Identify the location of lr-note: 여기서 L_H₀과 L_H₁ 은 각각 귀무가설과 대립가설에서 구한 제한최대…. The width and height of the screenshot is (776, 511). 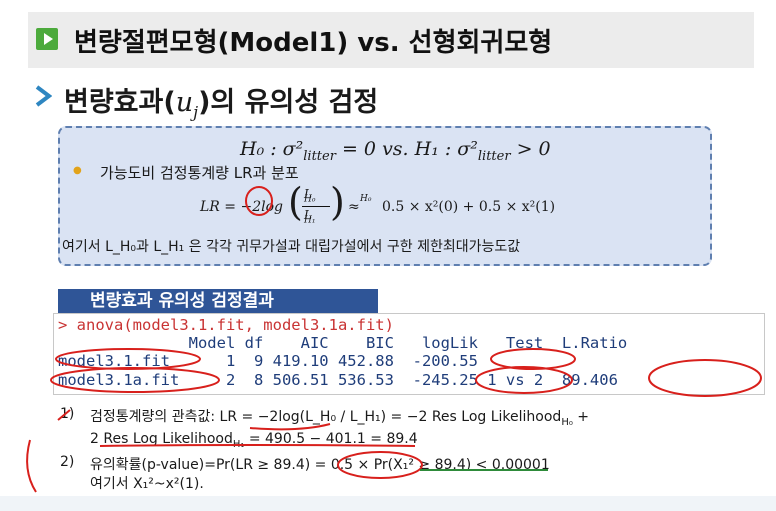
(291, 247).